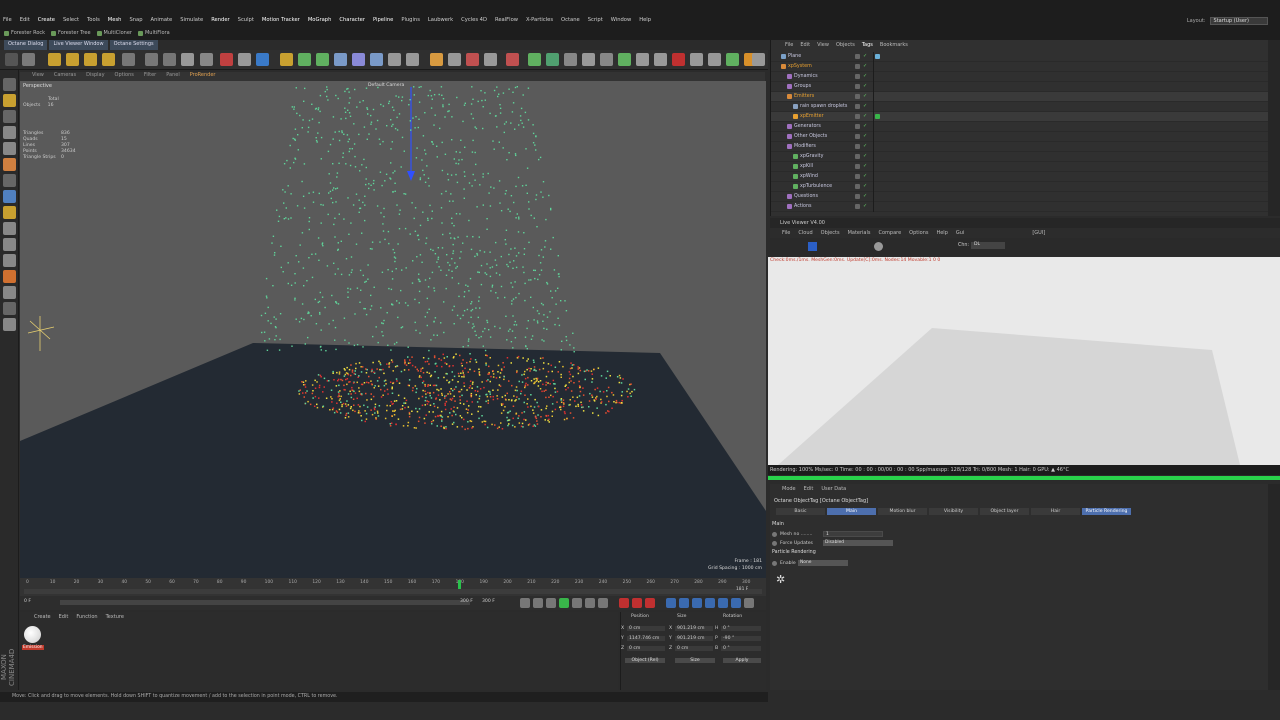 This screenshot has height=720, width=1280. What do you see at coordinates (742, 660) in the screenshot?
I see `apply-button: Apply` at bounding box center [742, 660].